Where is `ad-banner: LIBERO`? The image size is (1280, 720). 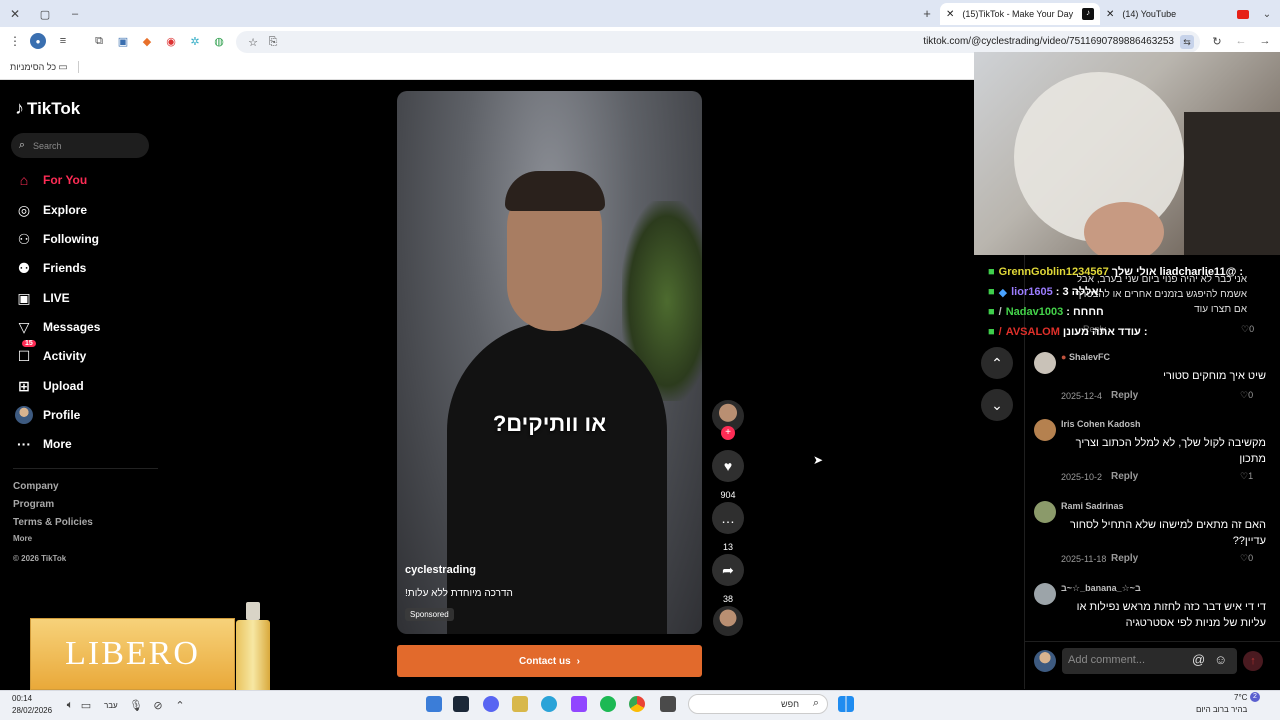
ad-banner: LIBERO is located at coordinates (132, 654).